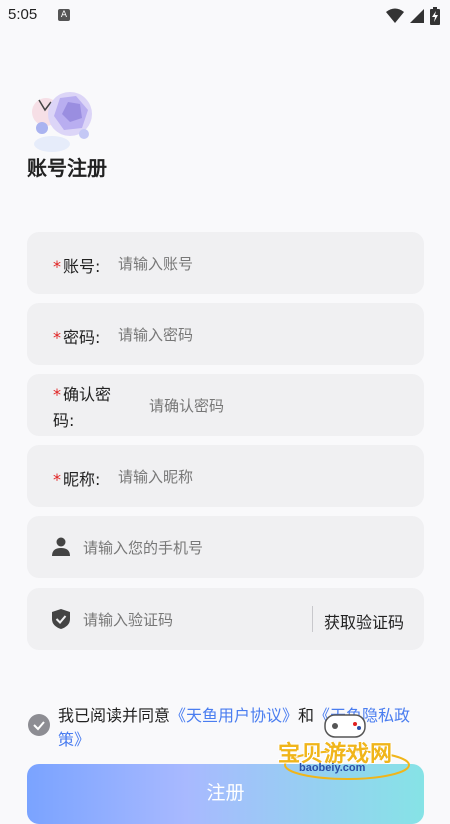 The width and height of the screenshot is (450, 824). What do you see at coordinates (23, 14) in the screenshot?
I see `status-time: 5:05` at bounding box center [23, 14].